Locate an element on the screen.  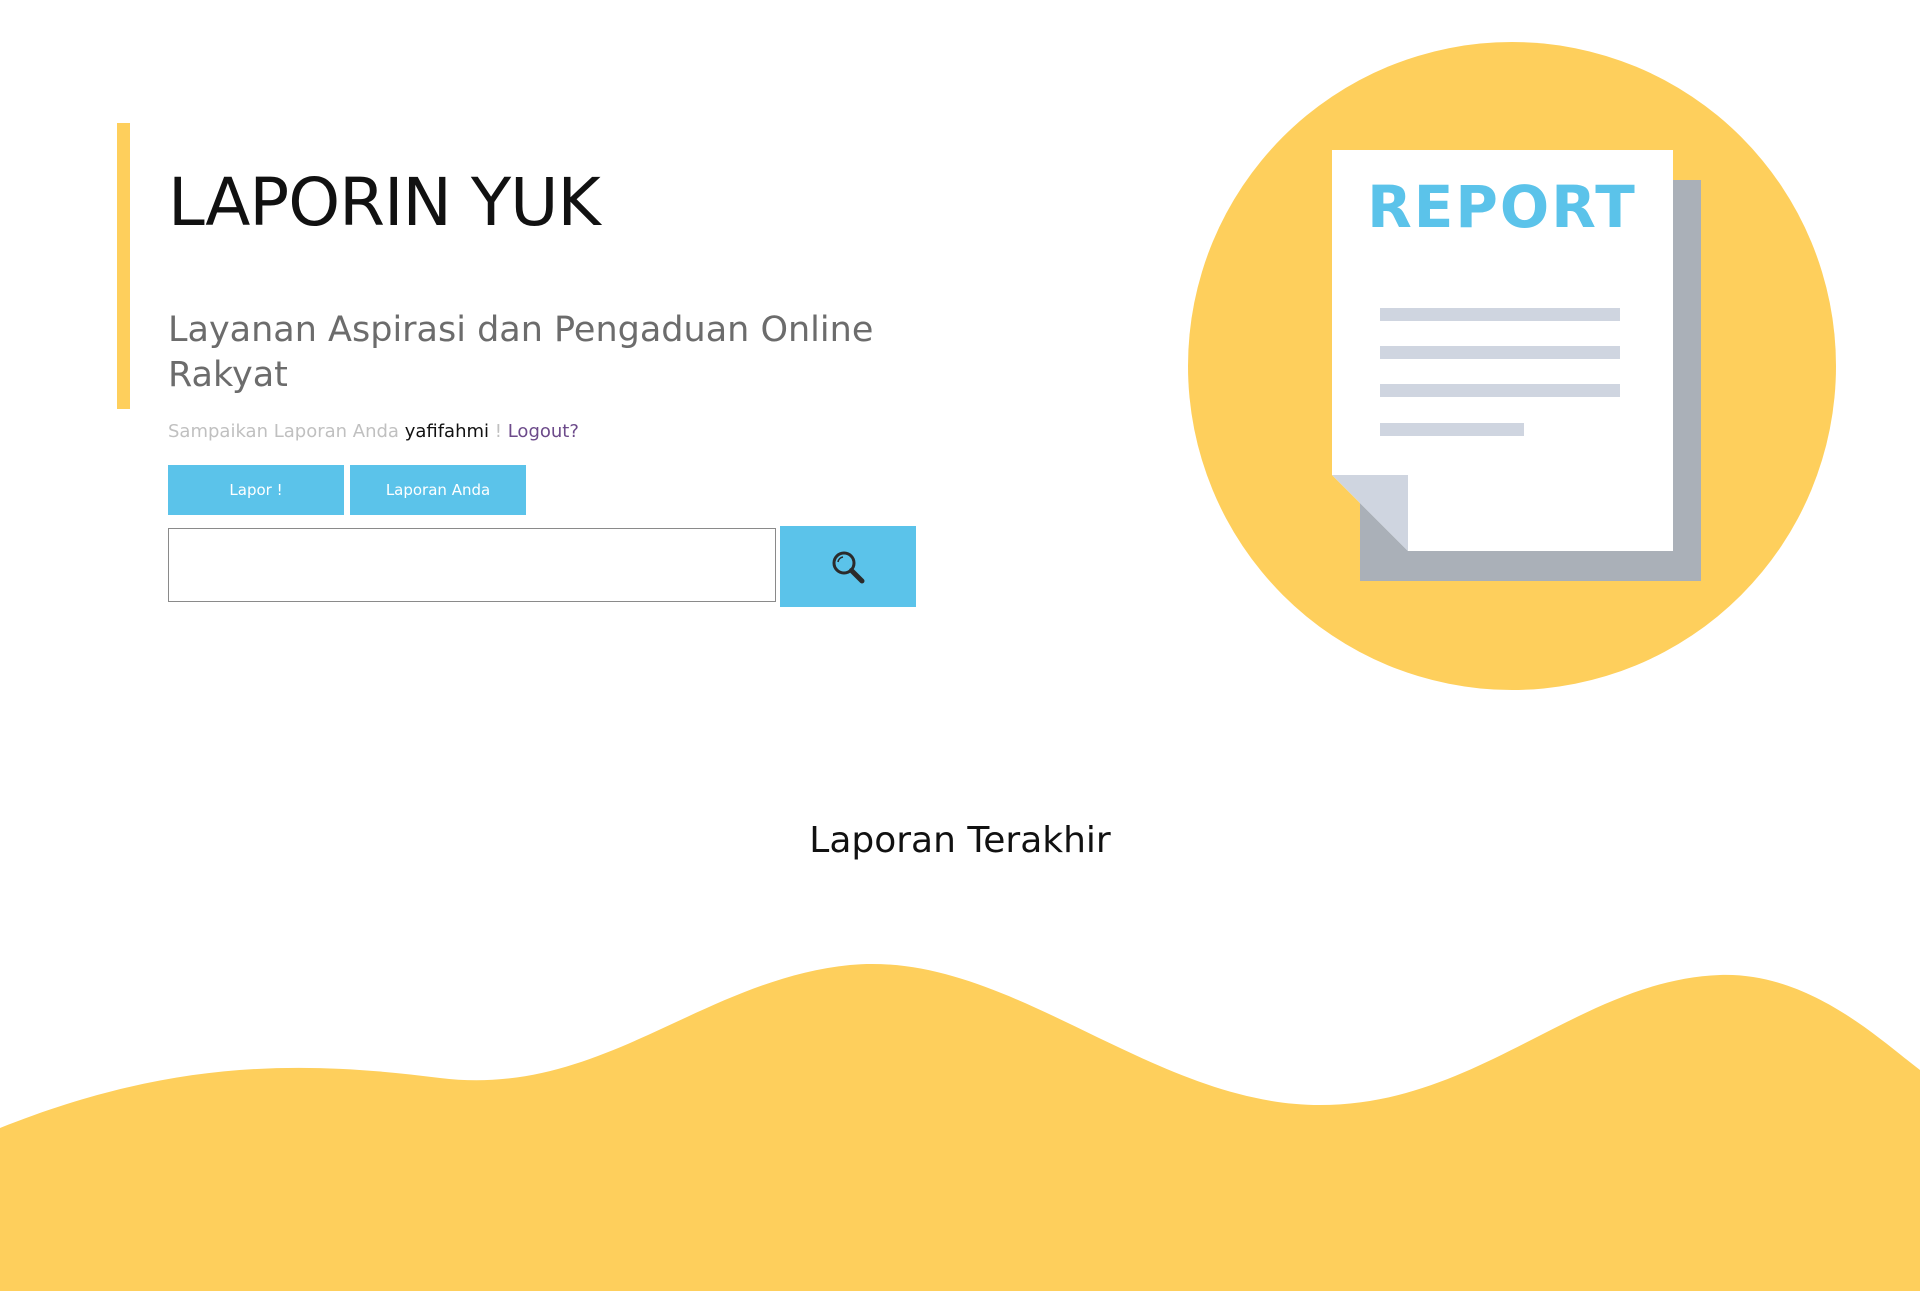
report-document-icon: REPORT is located at coordinates (1516, 365).